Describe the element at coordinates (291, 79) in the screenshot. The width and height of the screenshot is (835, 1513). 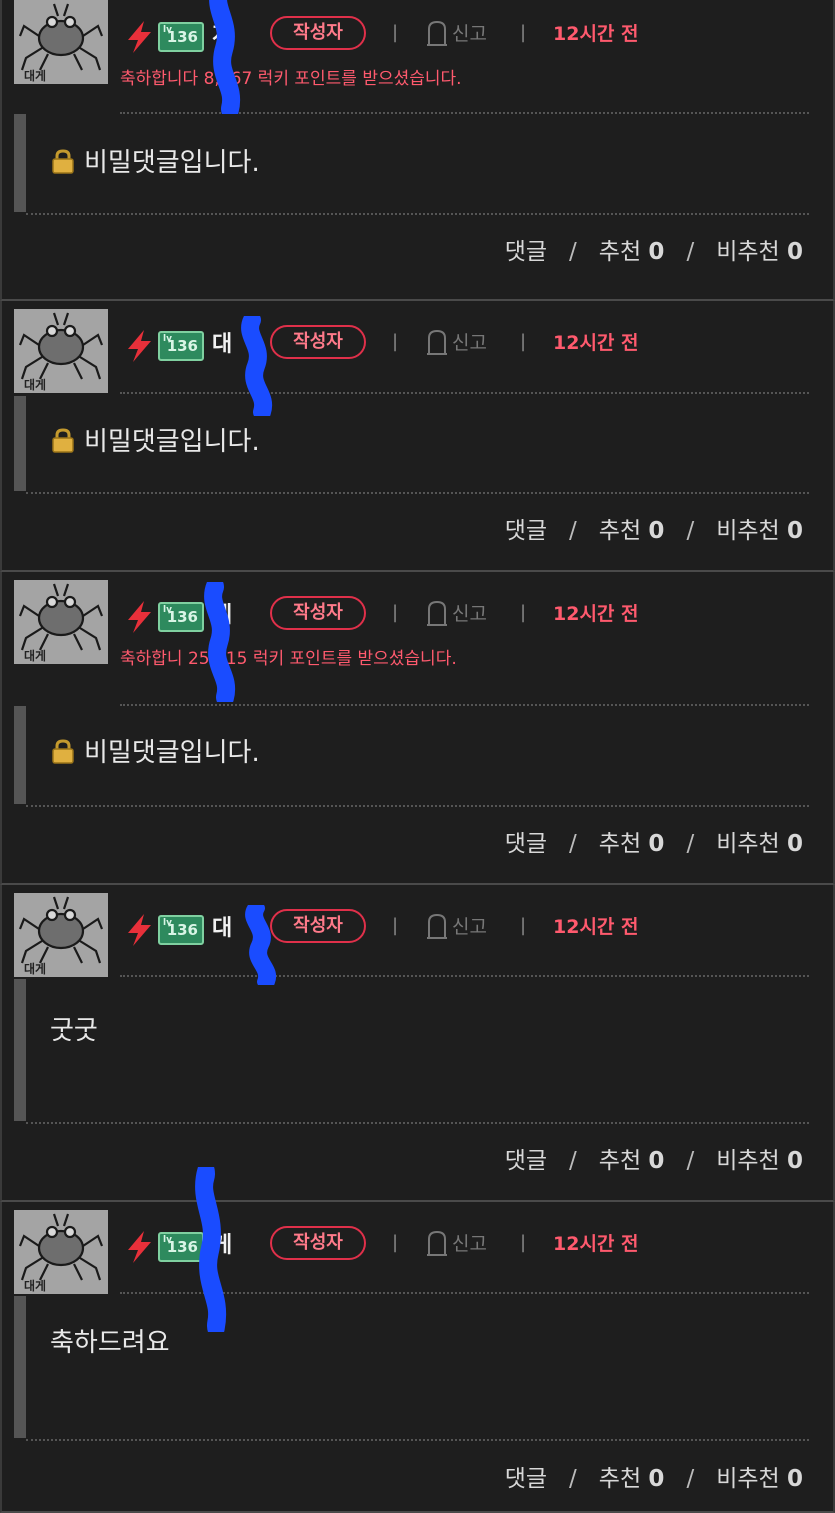
I see `lucky-points-notice: 축하합니다 8,467 럭키 포인트를 받으셨습니다.` at that location.